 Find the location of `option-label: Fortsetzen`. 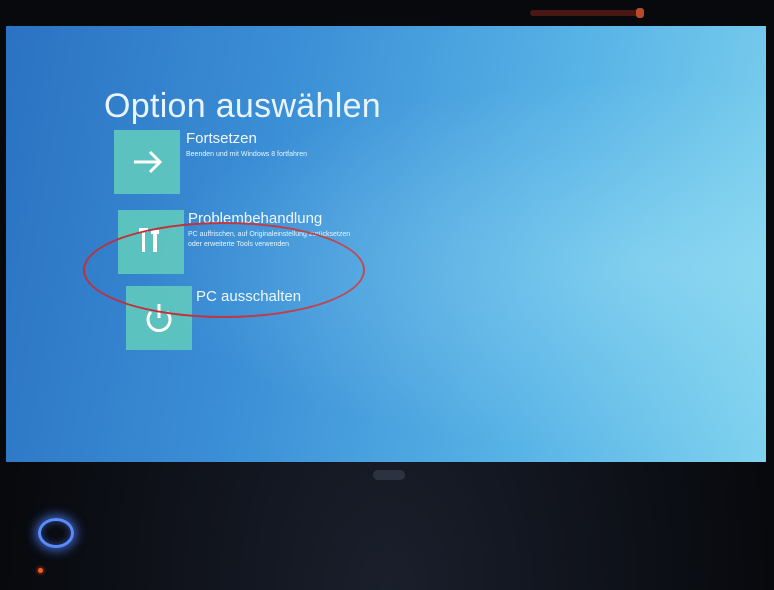

option-label: Fortsetzen is located at coordinates (221, 138).